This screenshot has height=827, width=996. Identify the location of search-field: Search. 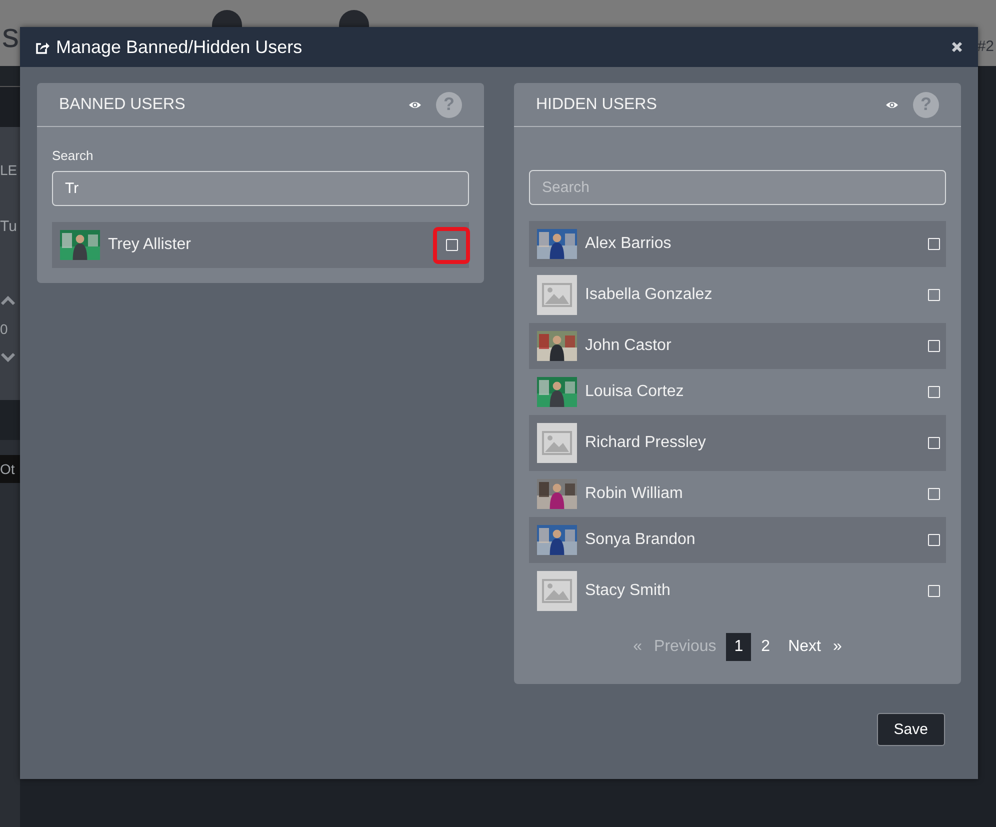
(737, 187).